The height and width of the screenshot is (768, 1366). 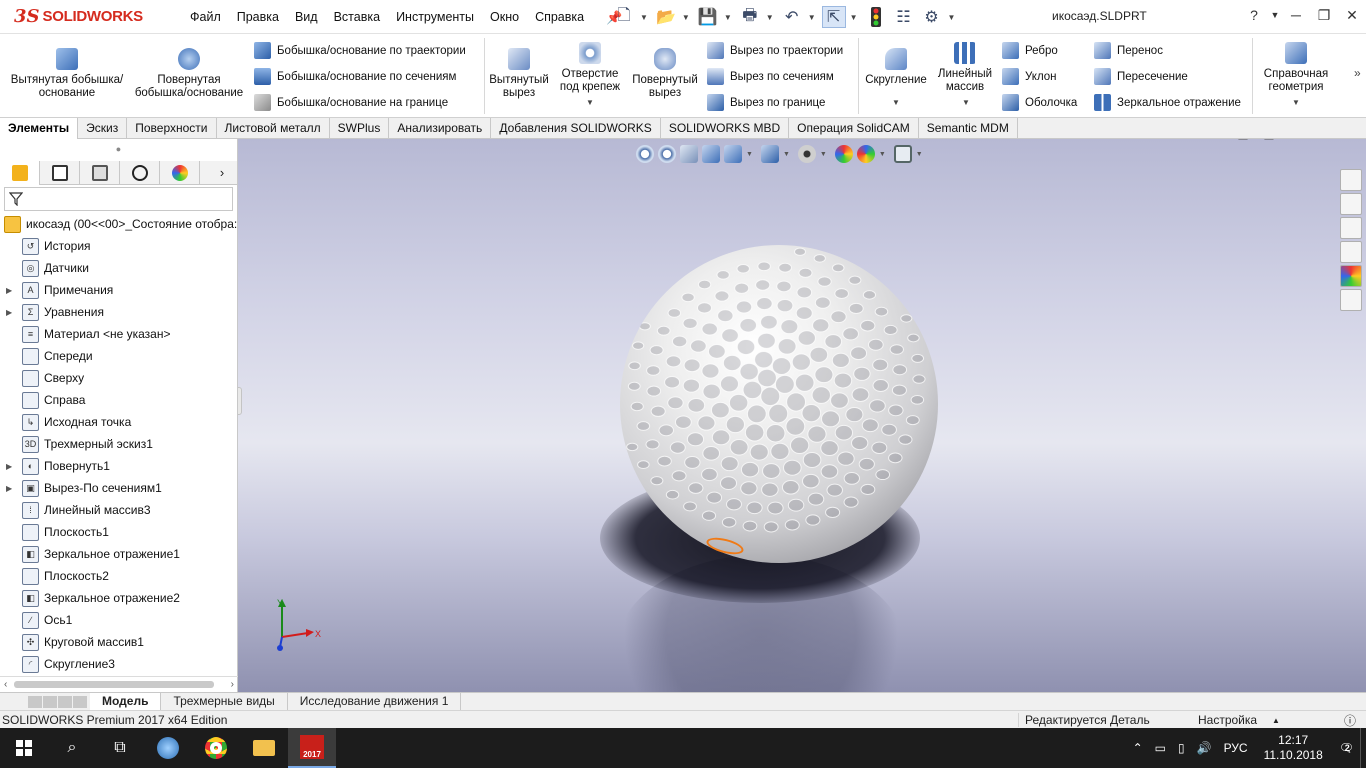 What do you see at coordinates (624, 17) in the screenshot?
I see `new-document-icon: 🗋` at bounding box center [624, 17].